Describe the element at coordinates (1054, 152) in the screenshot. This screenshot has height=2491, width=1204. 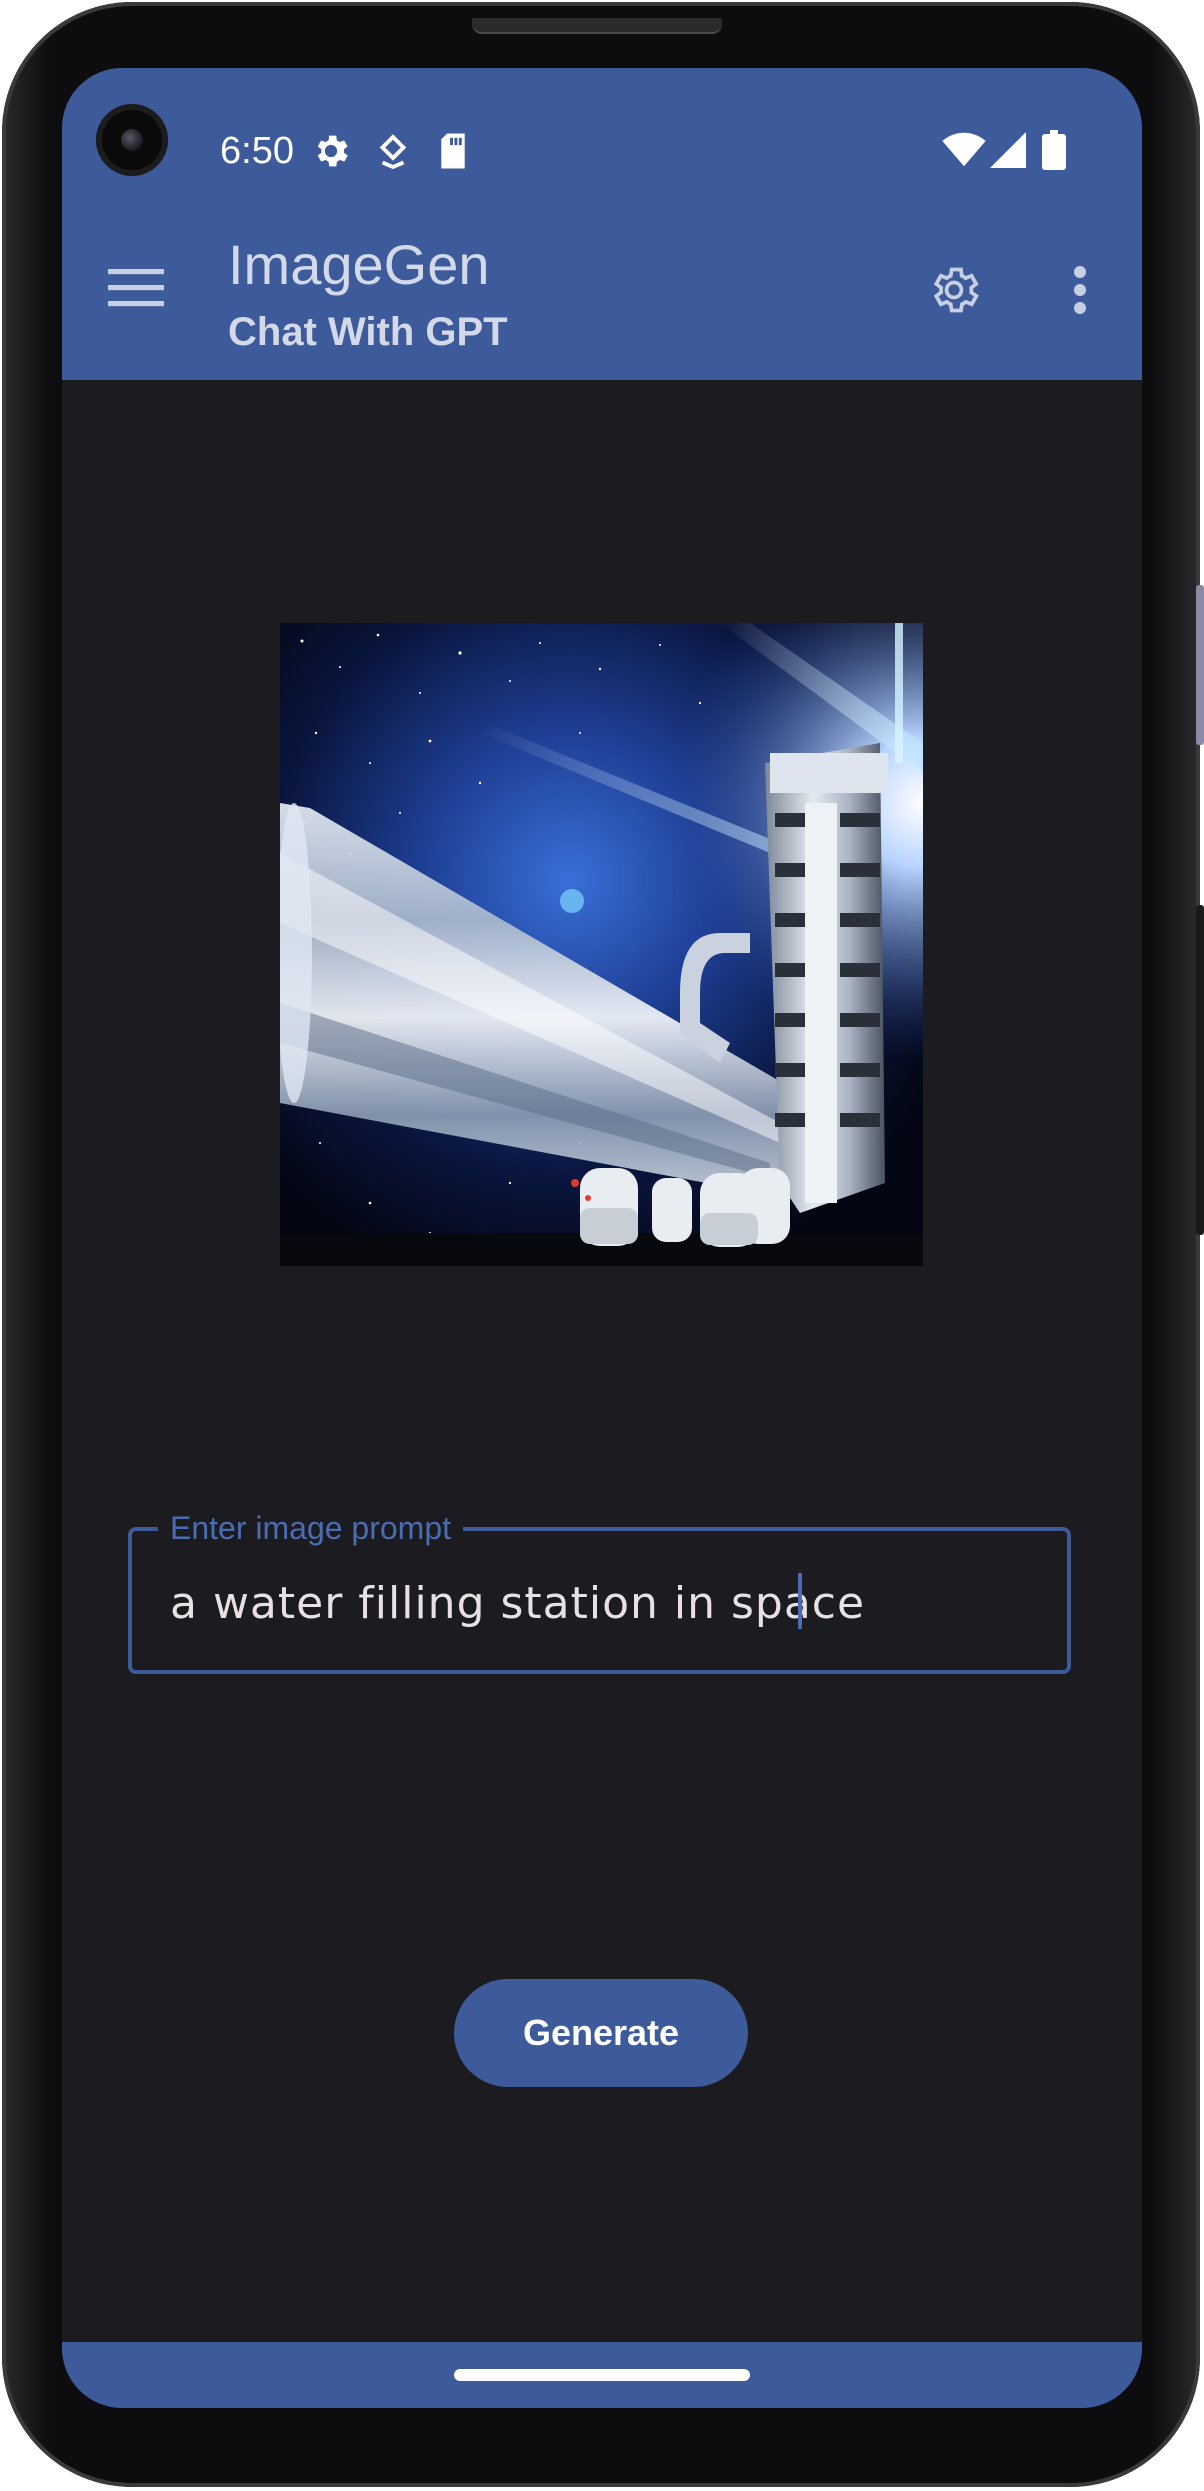
I see `battery-icon` at that location.